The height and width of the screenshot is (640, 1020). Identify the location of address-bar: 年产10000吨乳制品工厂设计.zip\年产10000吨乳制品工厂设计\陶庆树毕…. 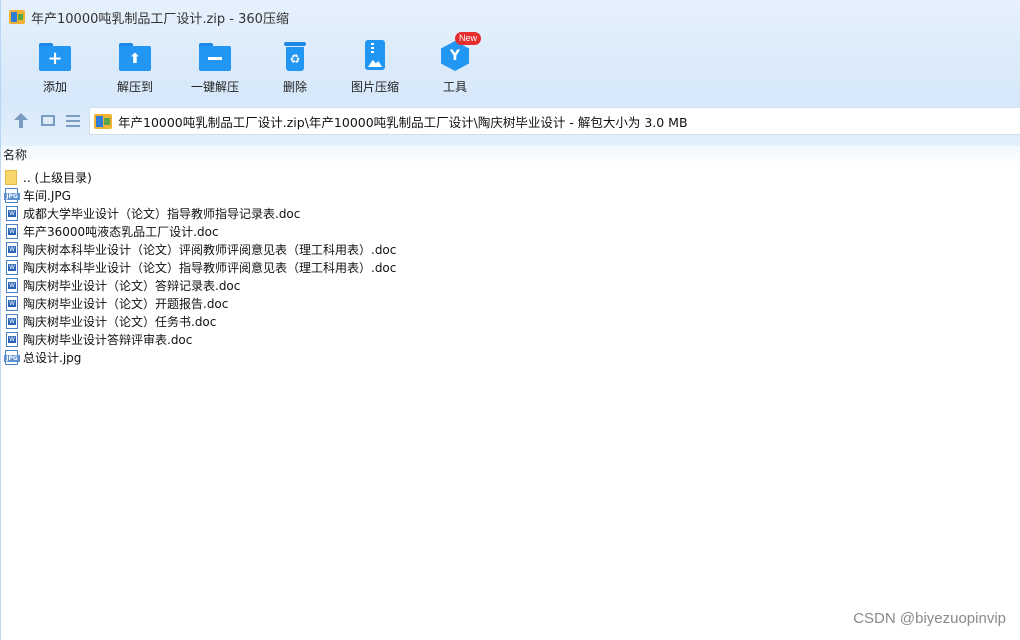
(554, 121).